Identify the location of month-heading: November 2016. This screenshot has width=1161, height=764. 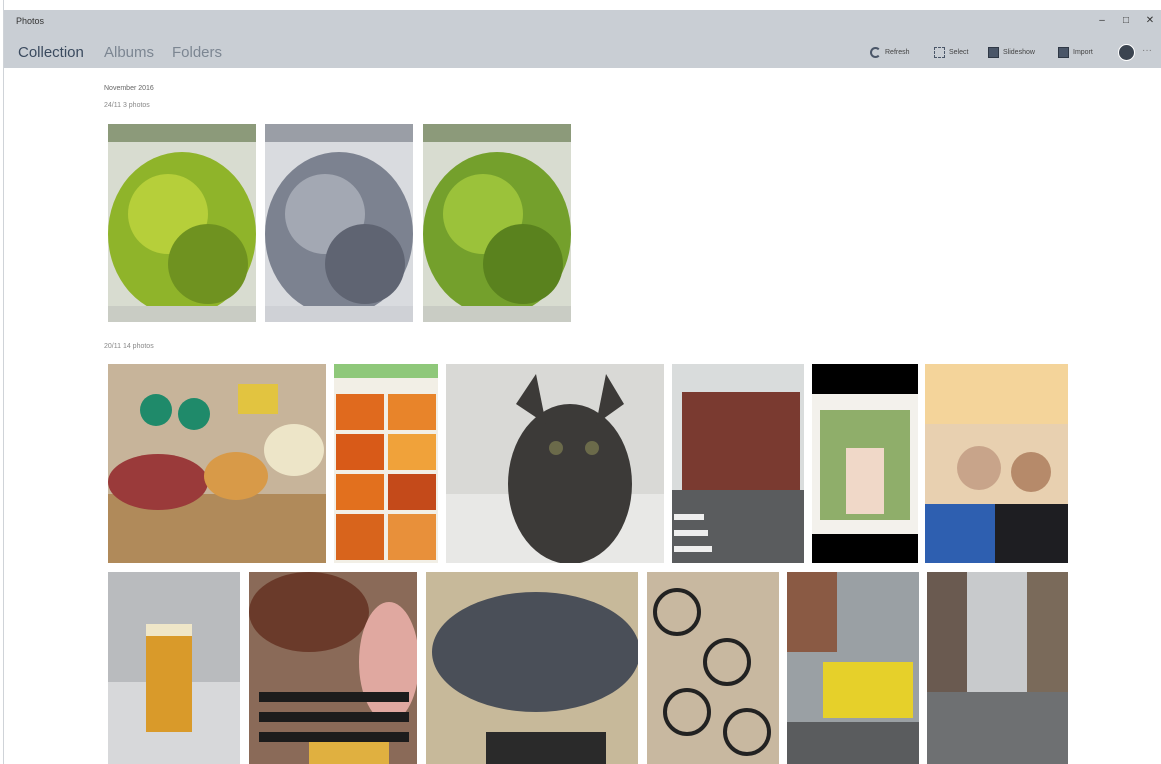
(129, 88).